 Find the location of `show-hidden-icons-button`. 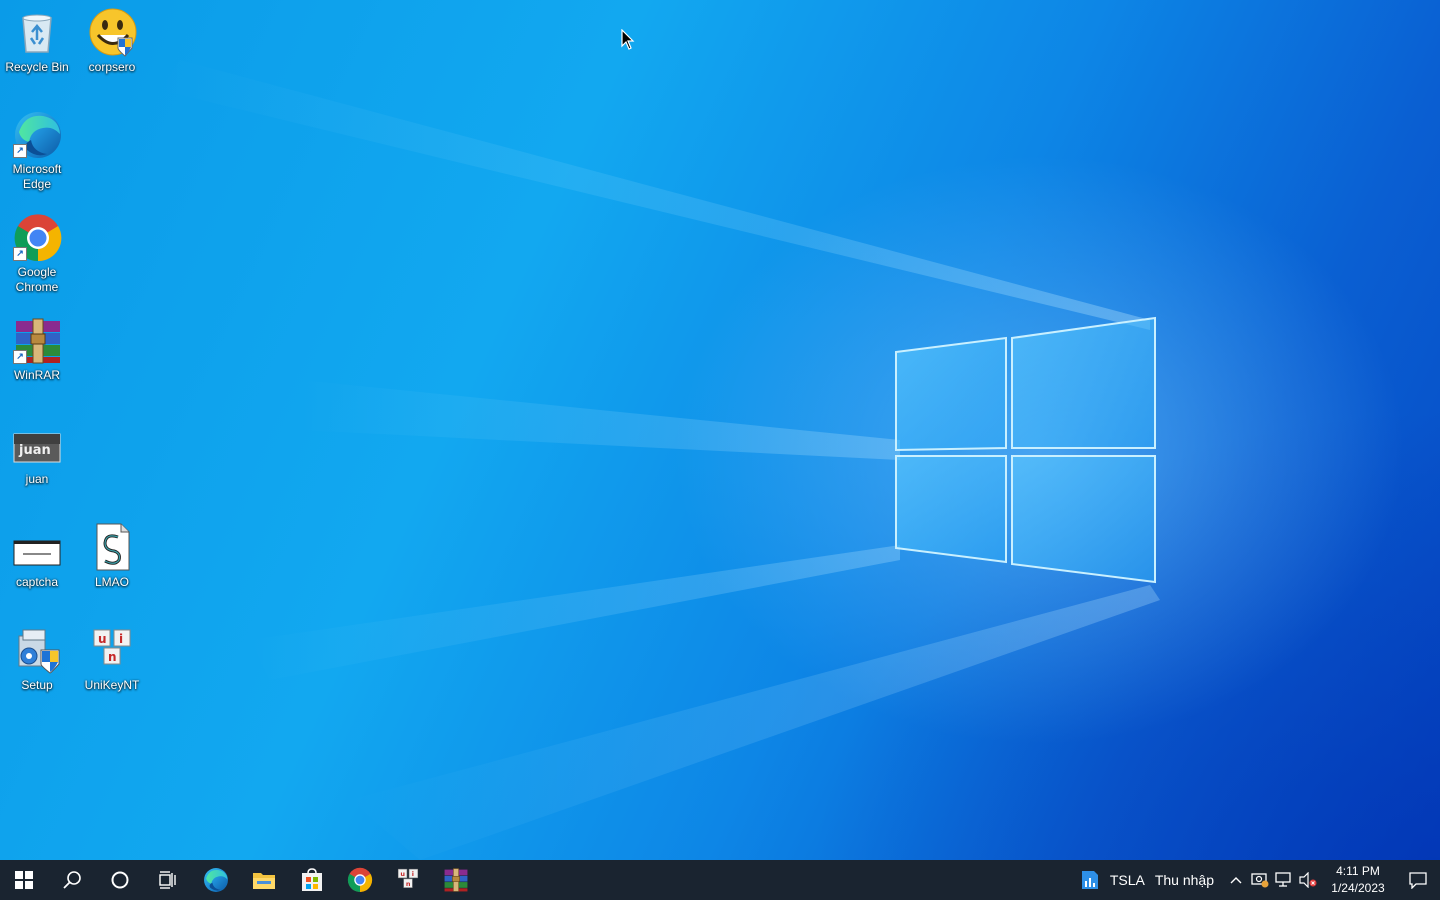

show-hidden-icons-button is located at coordinates (1236, 880).